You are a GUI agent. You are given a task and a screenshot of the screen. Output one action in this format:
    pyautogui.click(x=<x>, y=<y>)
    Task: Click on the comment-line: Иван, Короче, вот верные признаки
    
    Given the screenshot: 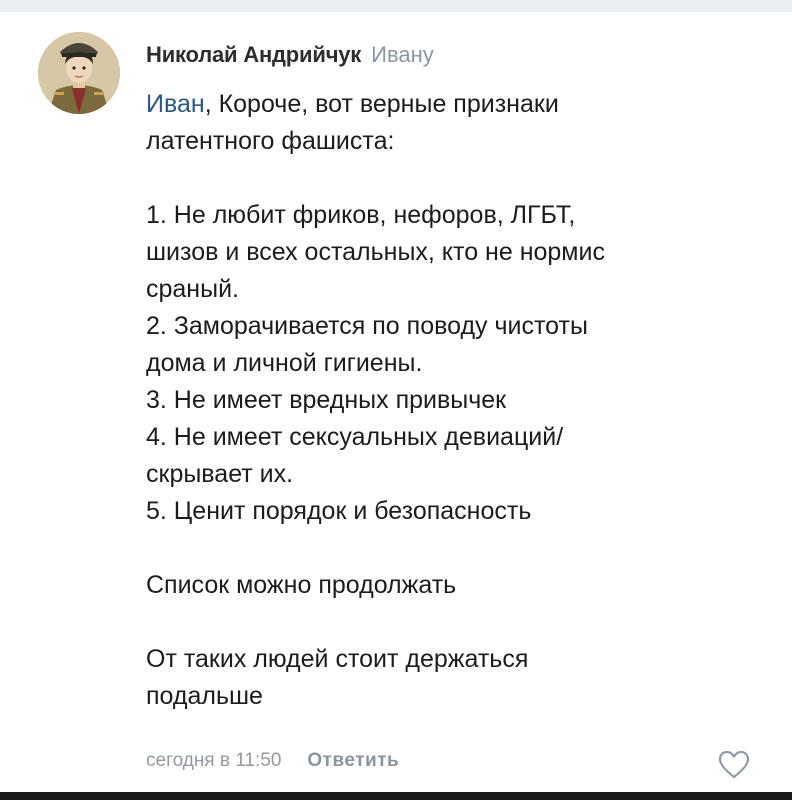 What is the action you would take?
    pyautogui.click(x=456, y=104)
    